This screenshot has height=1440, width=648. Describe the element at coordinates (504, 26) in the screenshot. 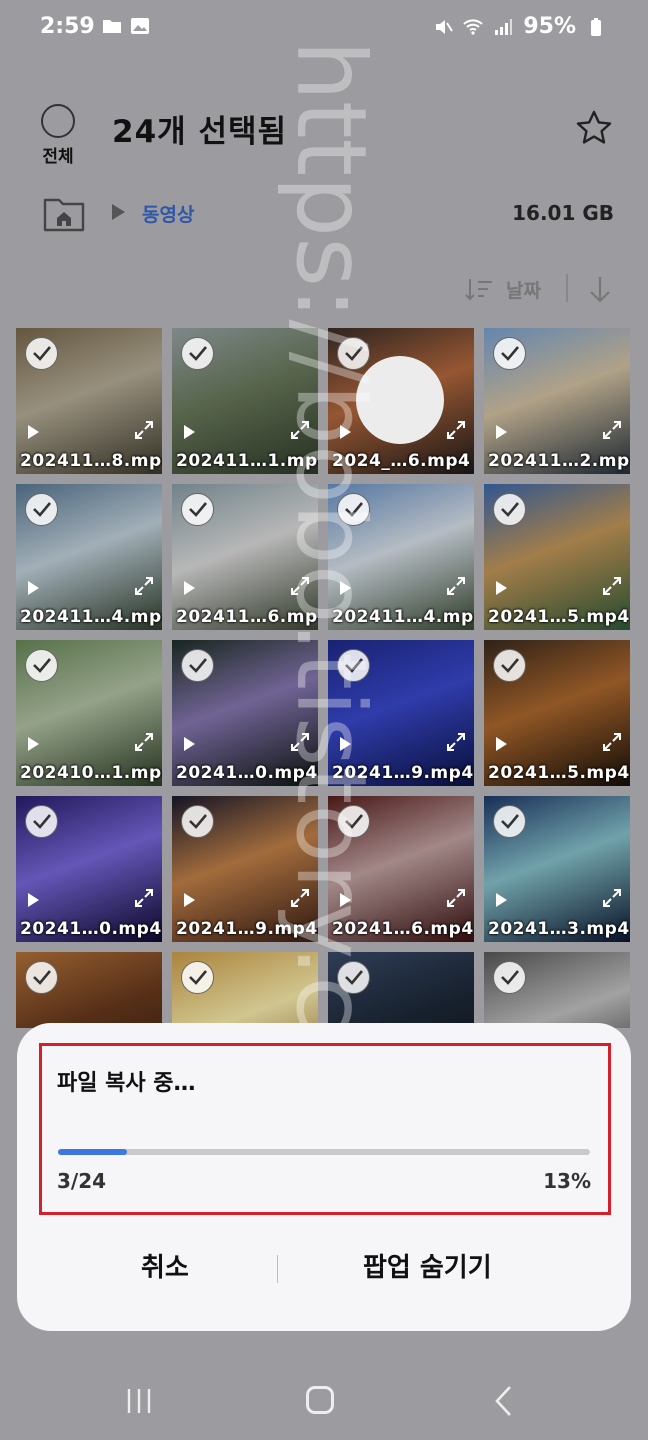

I see `signal-icon` at that location.